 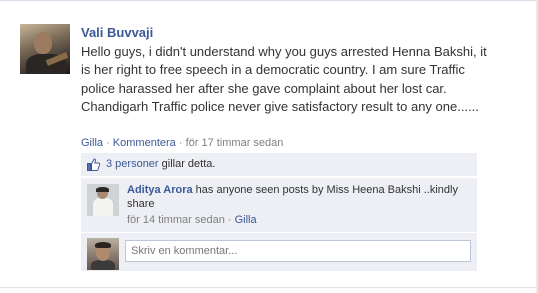 What do you see at coordinates (298, 251) in the screenshot?
I see `comment-input` at bounding box center [298, 251].